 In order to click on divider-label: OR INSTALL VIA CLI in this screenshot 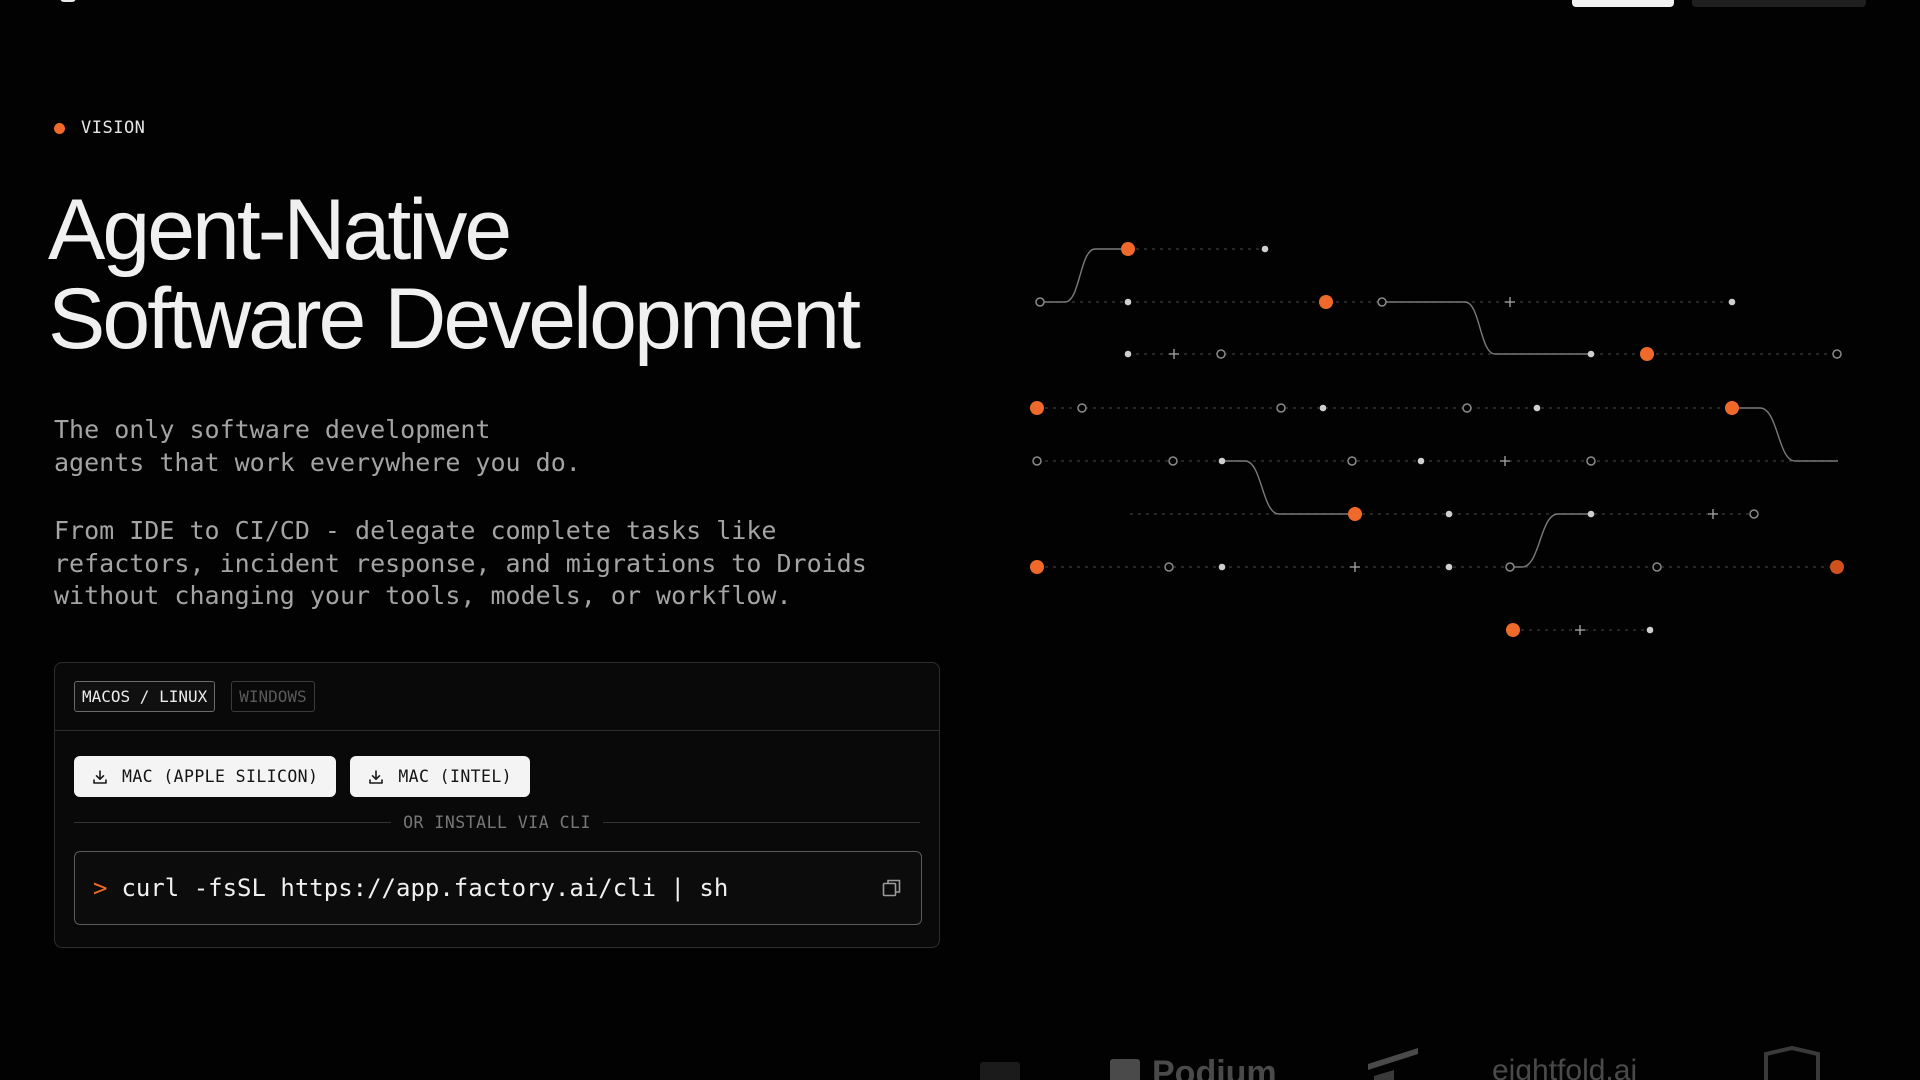, I will do `click(497, 822)`.